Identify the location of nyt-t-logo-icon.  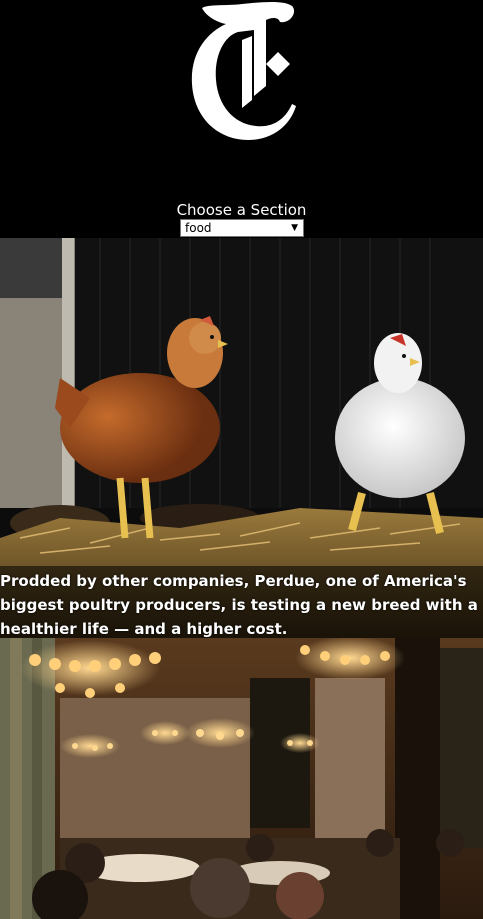
(242, 70).